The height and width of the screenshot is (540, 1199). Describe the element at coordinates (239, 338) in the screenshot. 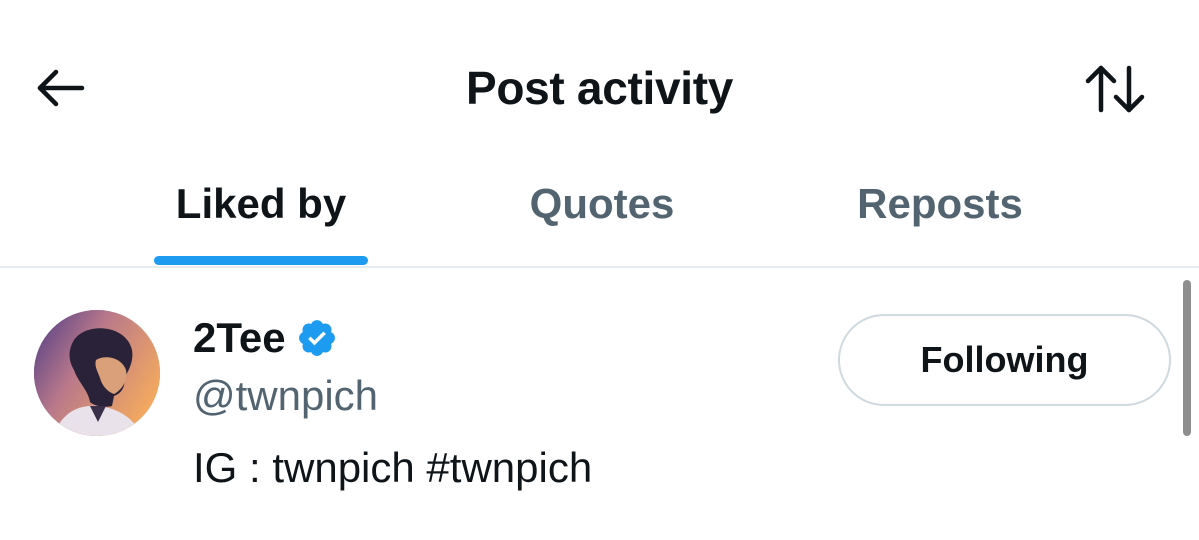

I see `display-name: 2Tee` at that location.